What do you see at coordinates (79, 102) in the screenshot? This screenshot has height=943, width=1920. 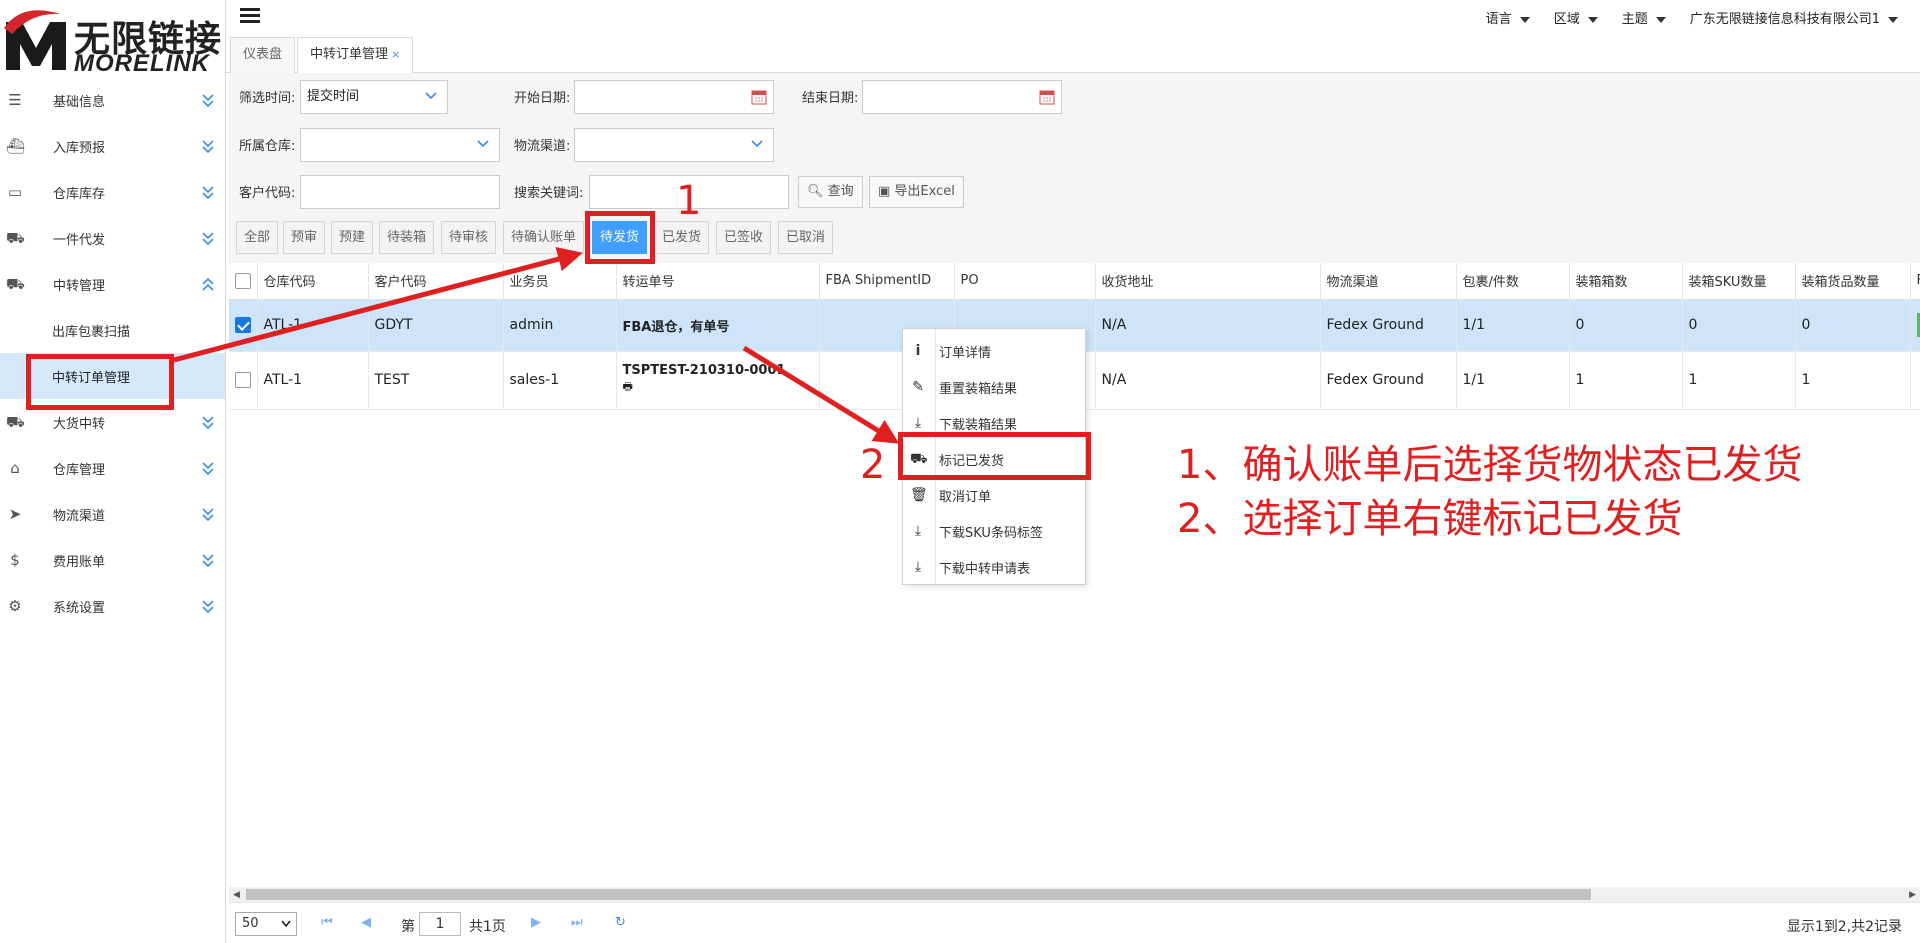 I see `sidebar-item-label: 基础信息` at bounding box center [79, 102].